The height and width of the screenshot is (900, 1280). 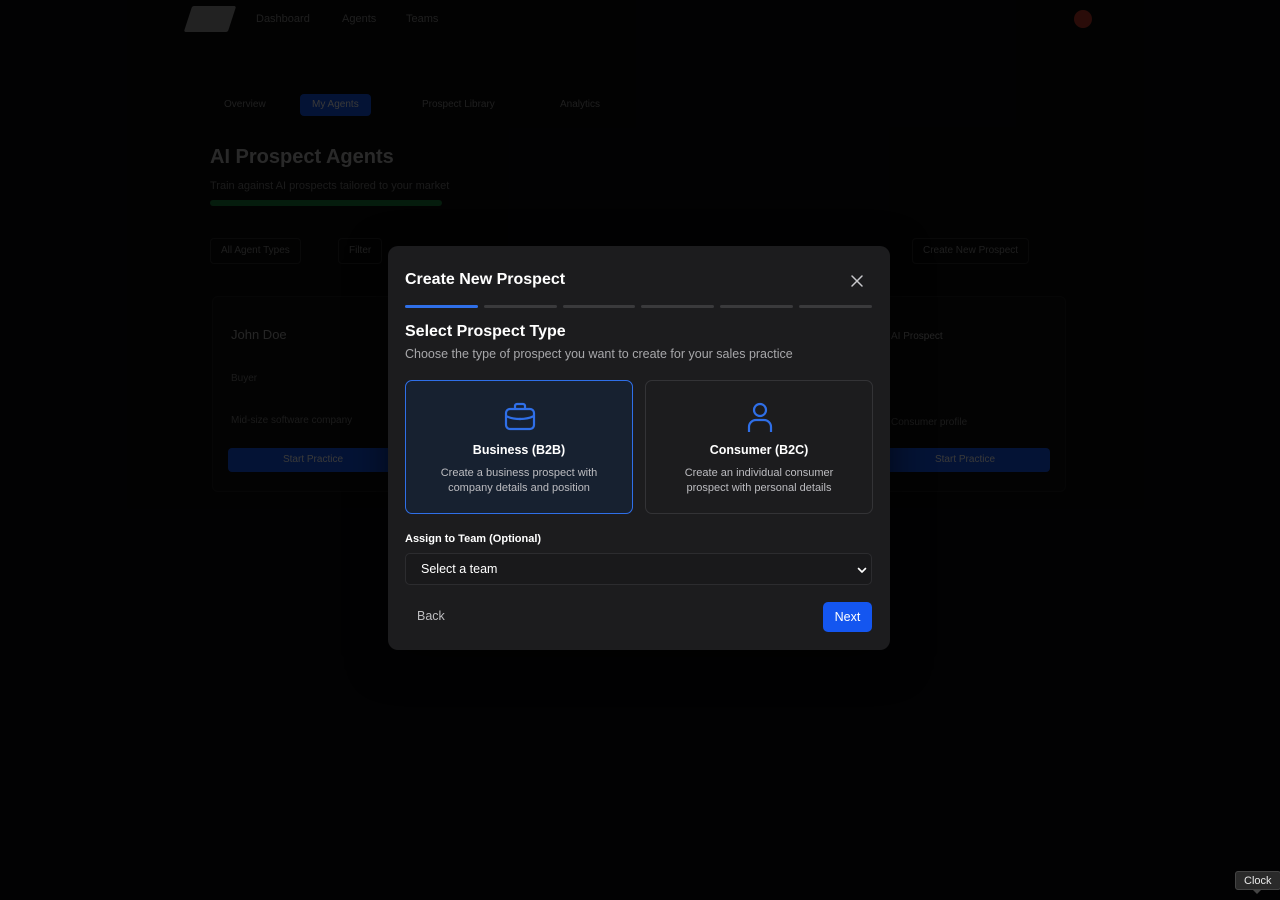 I want to click on close-icon, so click(x=857, y=281).